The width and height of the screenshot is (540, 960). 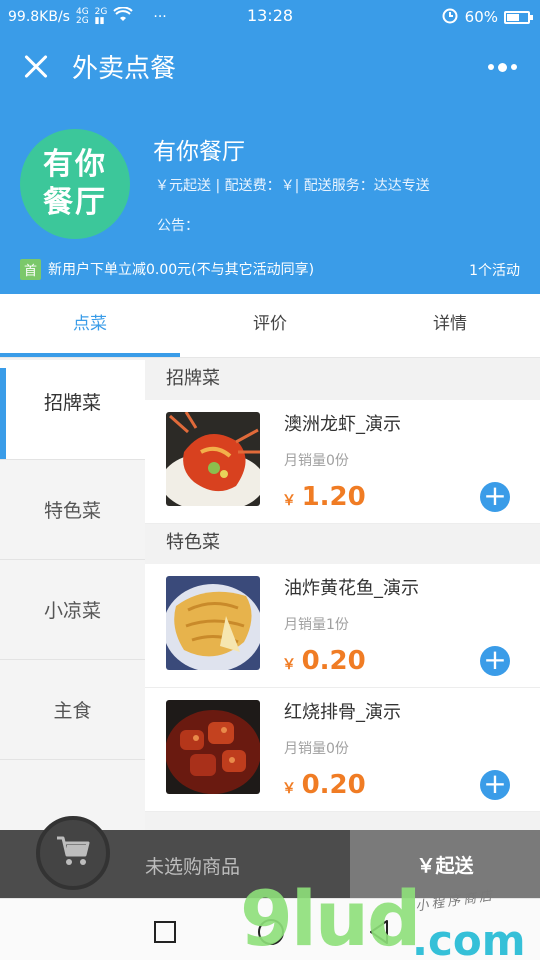 I want to click on watermark-subtitle: 小程序商店, so click(x=455, y=901).